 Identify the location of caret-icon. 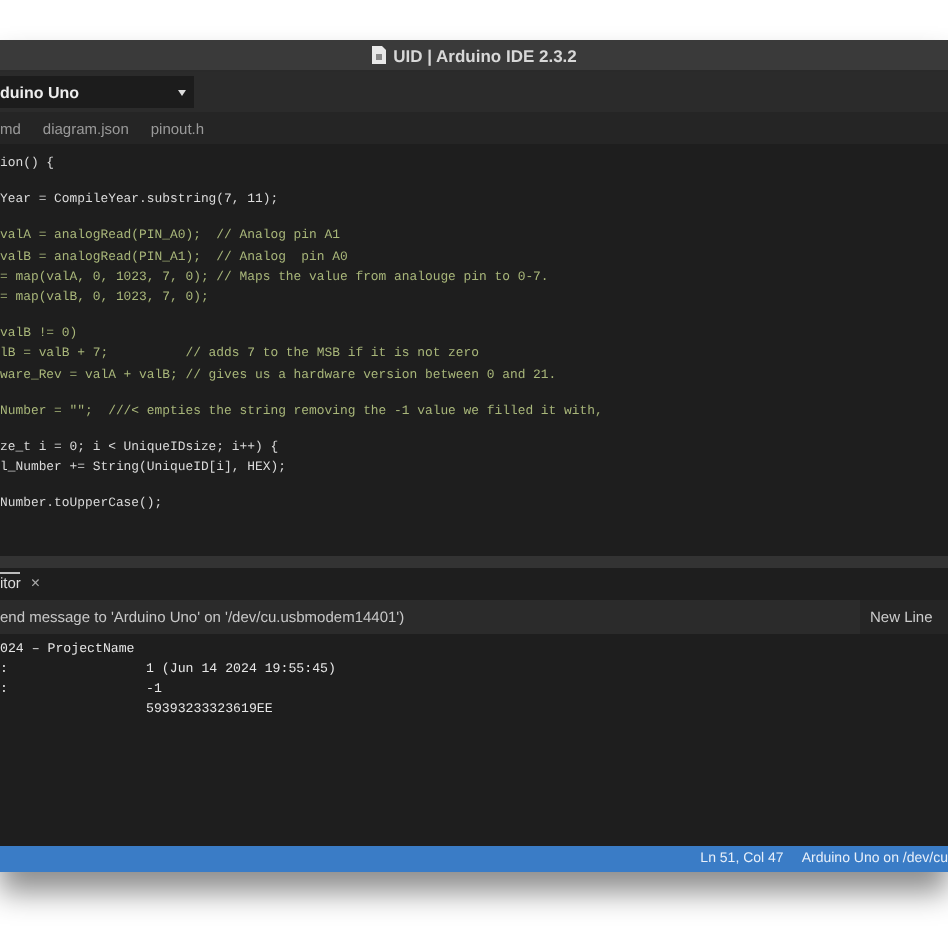
(182, 92).